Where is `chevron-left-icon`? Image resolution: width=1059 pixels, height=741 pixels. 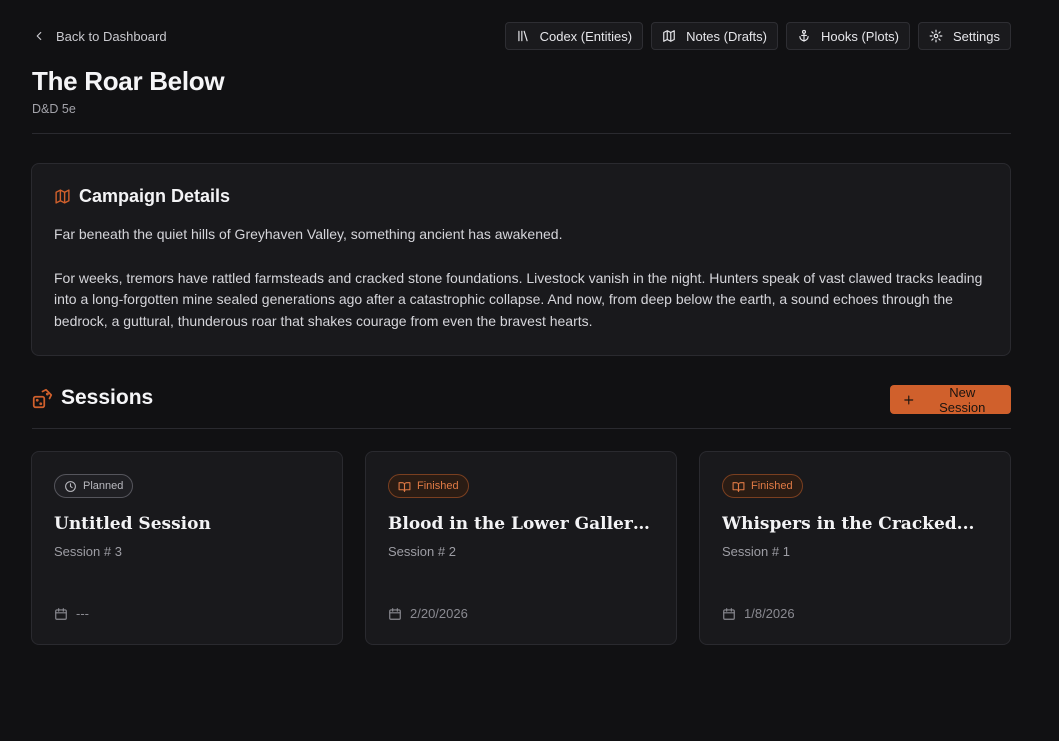 chevron-left-icon is located at coordinates (39, 36).